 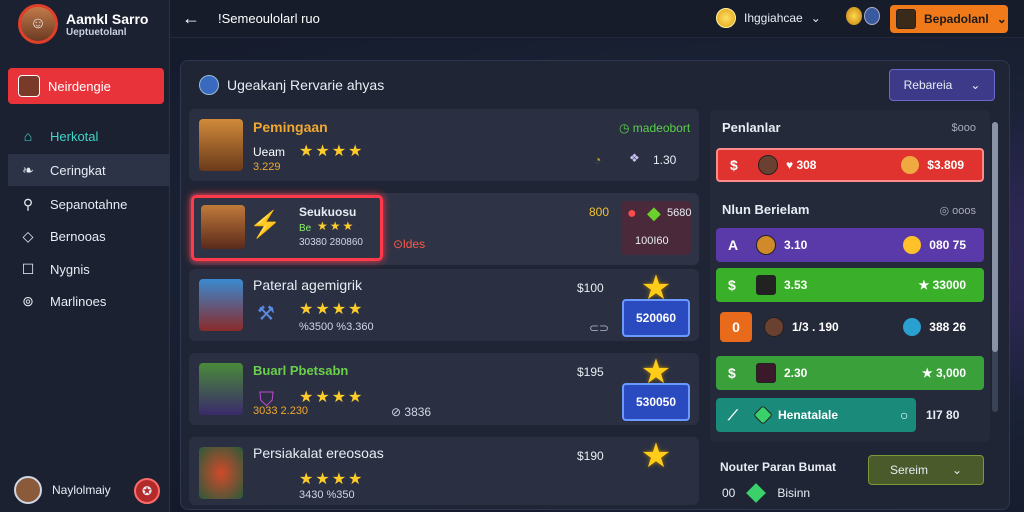 I want to click on item-status: ◷ madeobort, so click(x=655, y=128).